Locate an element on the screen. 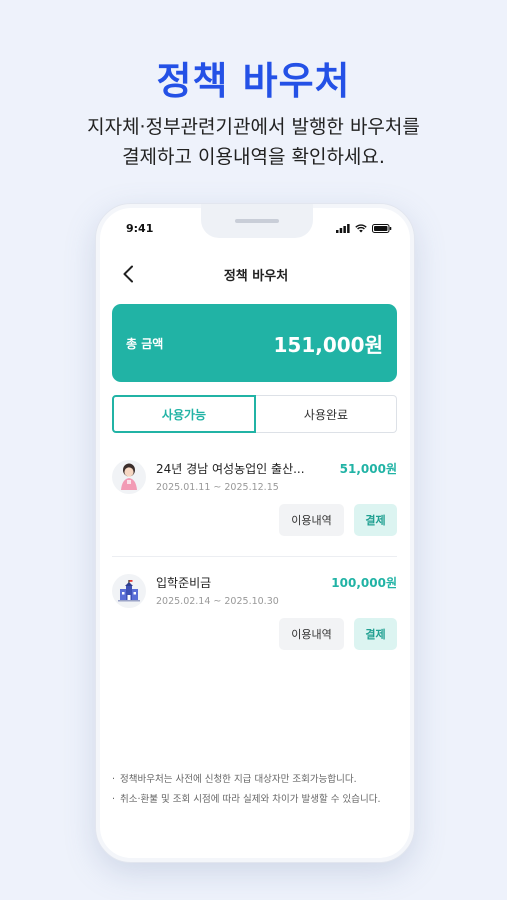 This screenshot has width=507, height=900. voucher-amount: 51,000원 is located at coordinates (368, 469).